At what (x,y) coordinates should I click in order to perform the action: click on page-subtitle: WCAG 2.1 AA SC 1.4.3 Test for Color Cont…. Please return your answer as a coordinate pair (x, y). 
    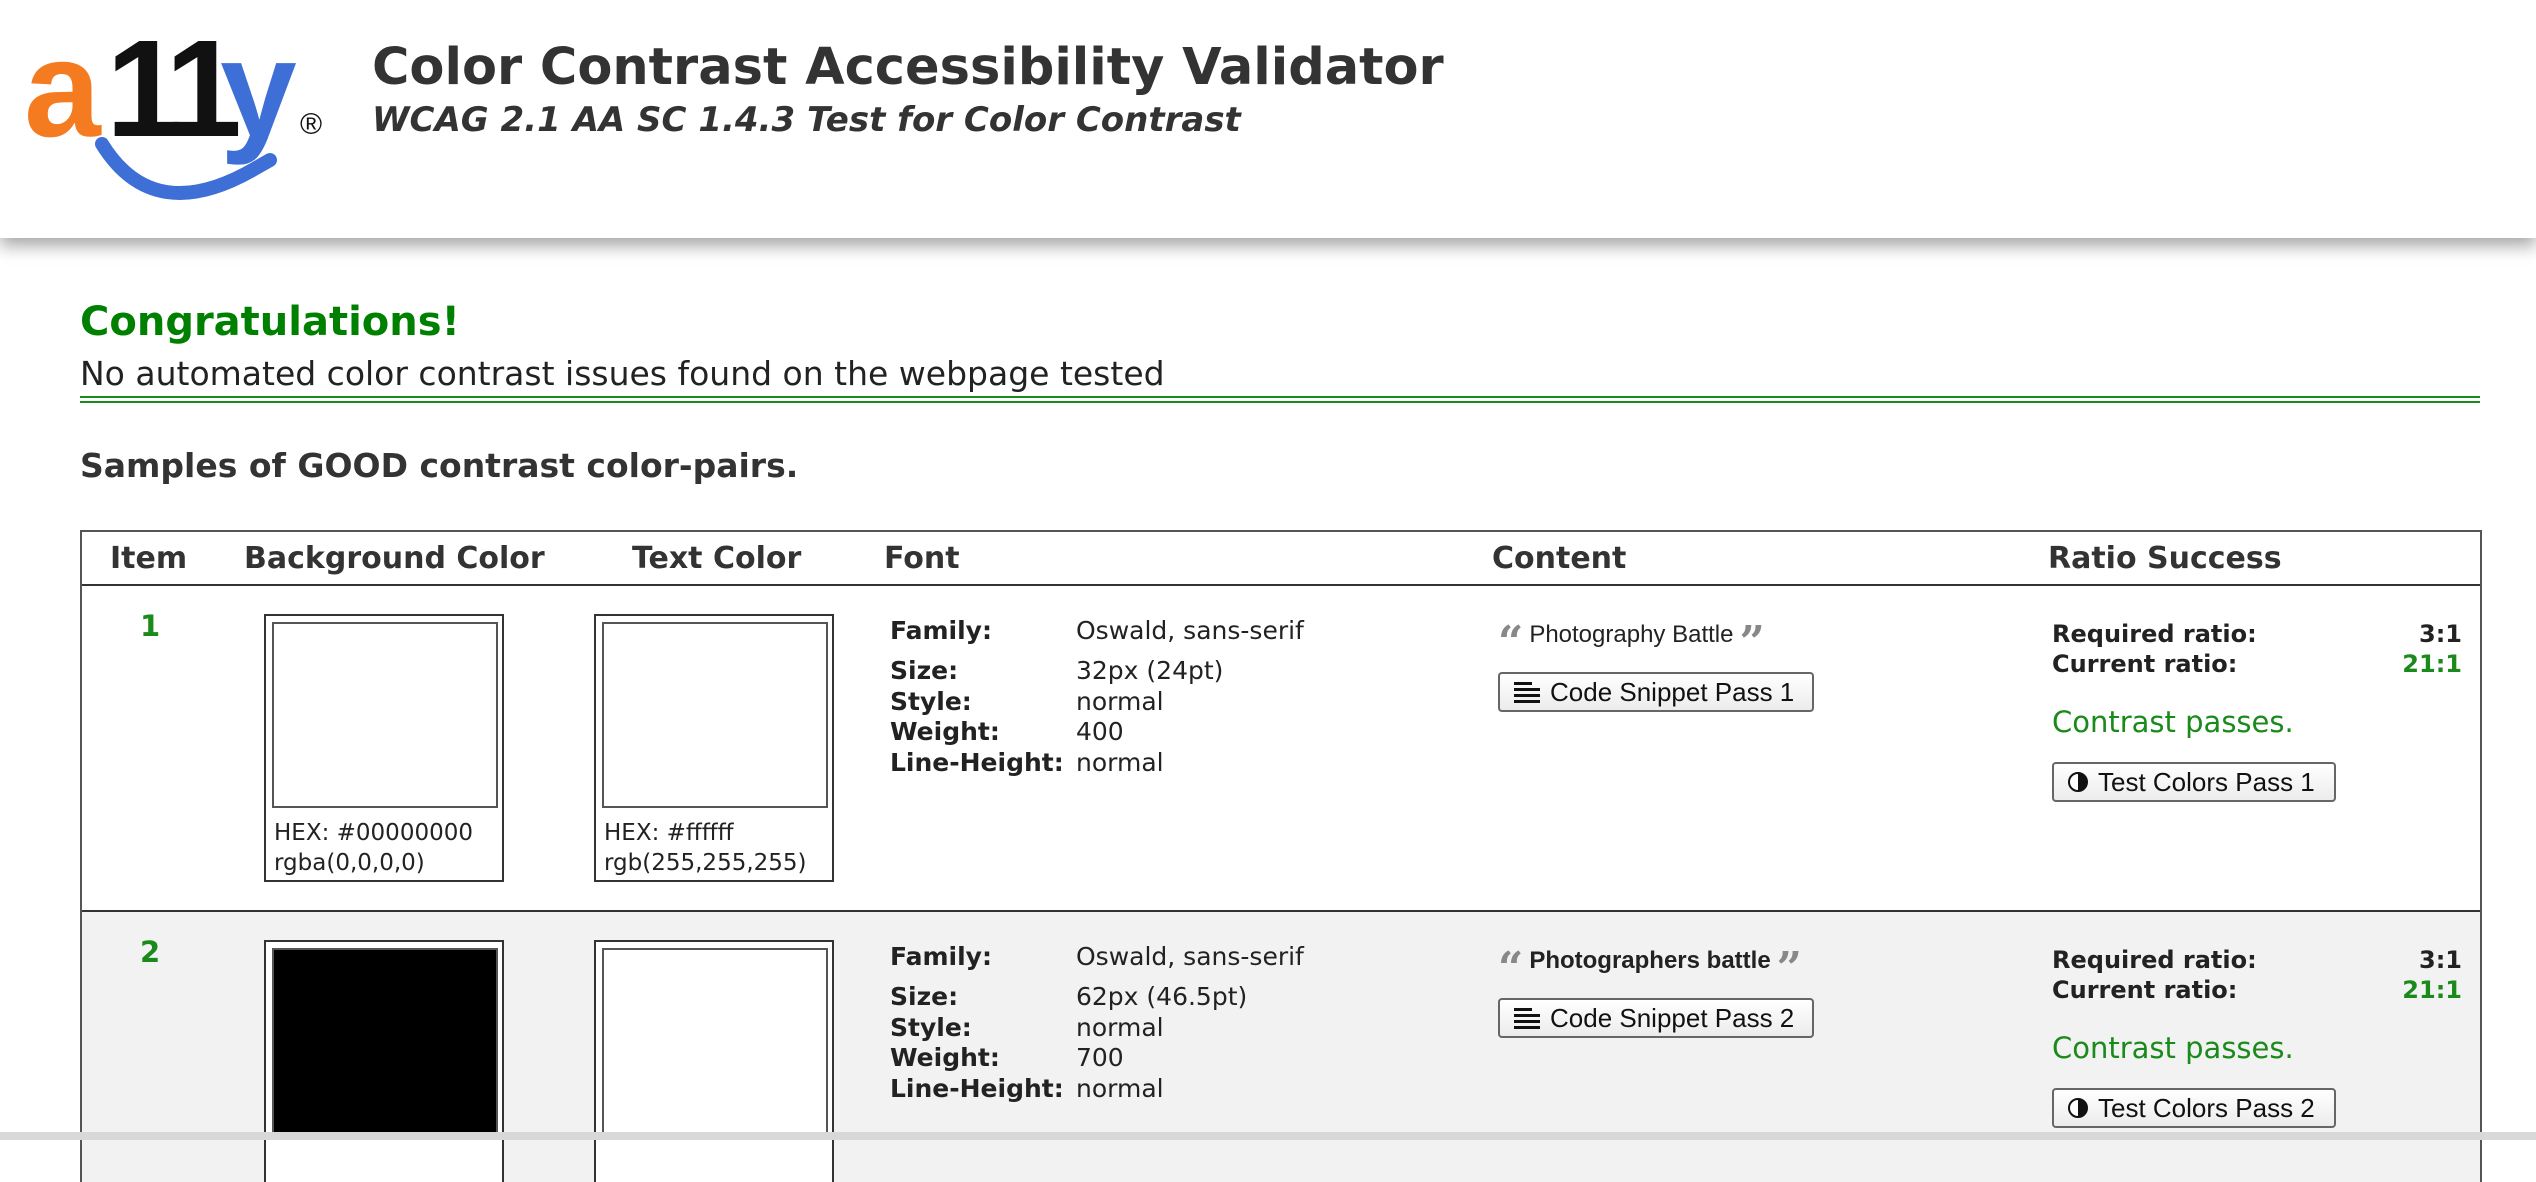
    Looking at the image, I should click on (806, 120).